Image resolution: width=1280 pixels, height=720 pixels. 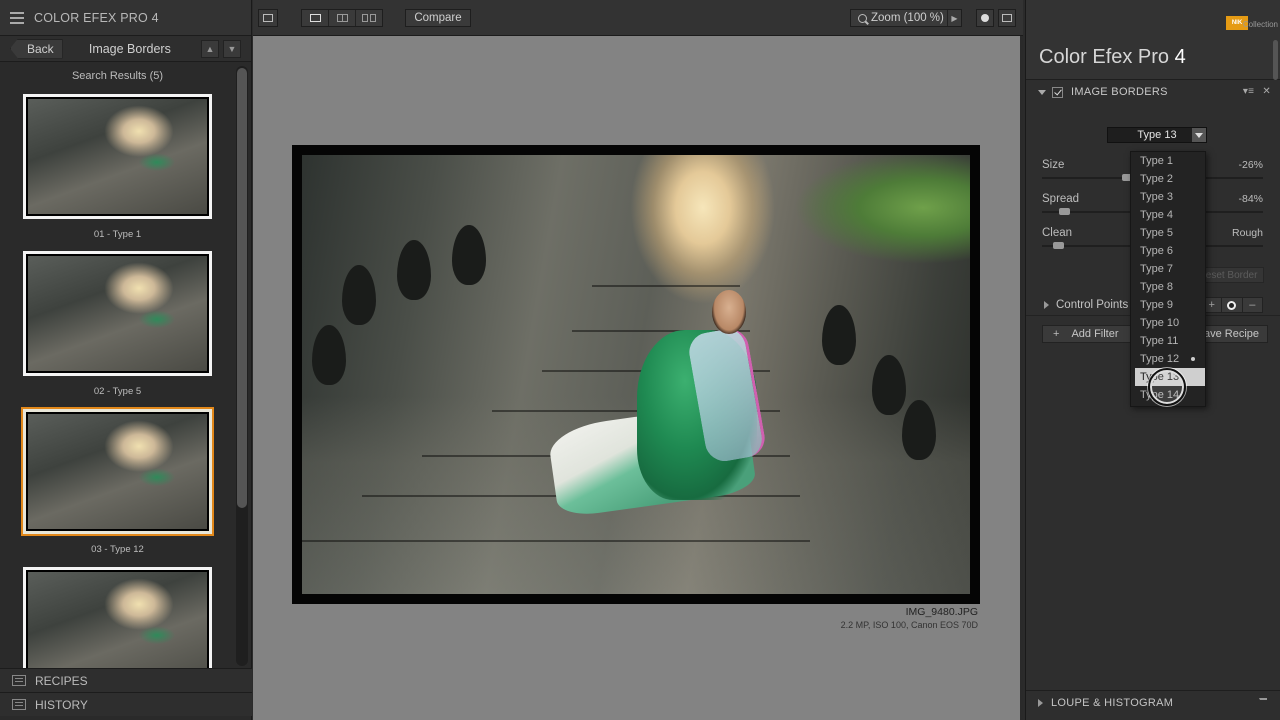 What do you see at coordinates (1250, 165) in the screenshot?
I see `size-value: -26%` at bounding box center [1250, 165].